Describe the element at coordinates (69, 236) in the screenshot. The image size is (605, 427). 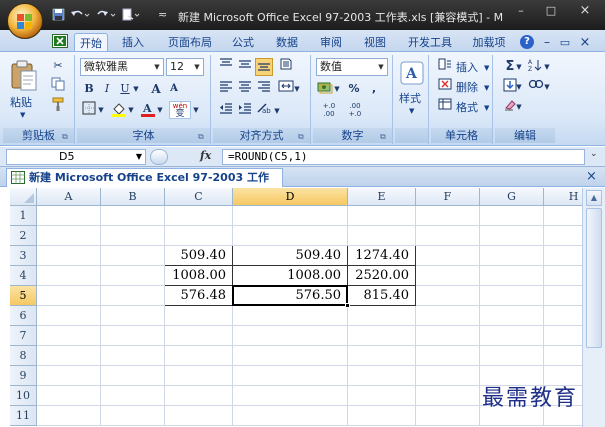
I see `cell-a2` at that location.